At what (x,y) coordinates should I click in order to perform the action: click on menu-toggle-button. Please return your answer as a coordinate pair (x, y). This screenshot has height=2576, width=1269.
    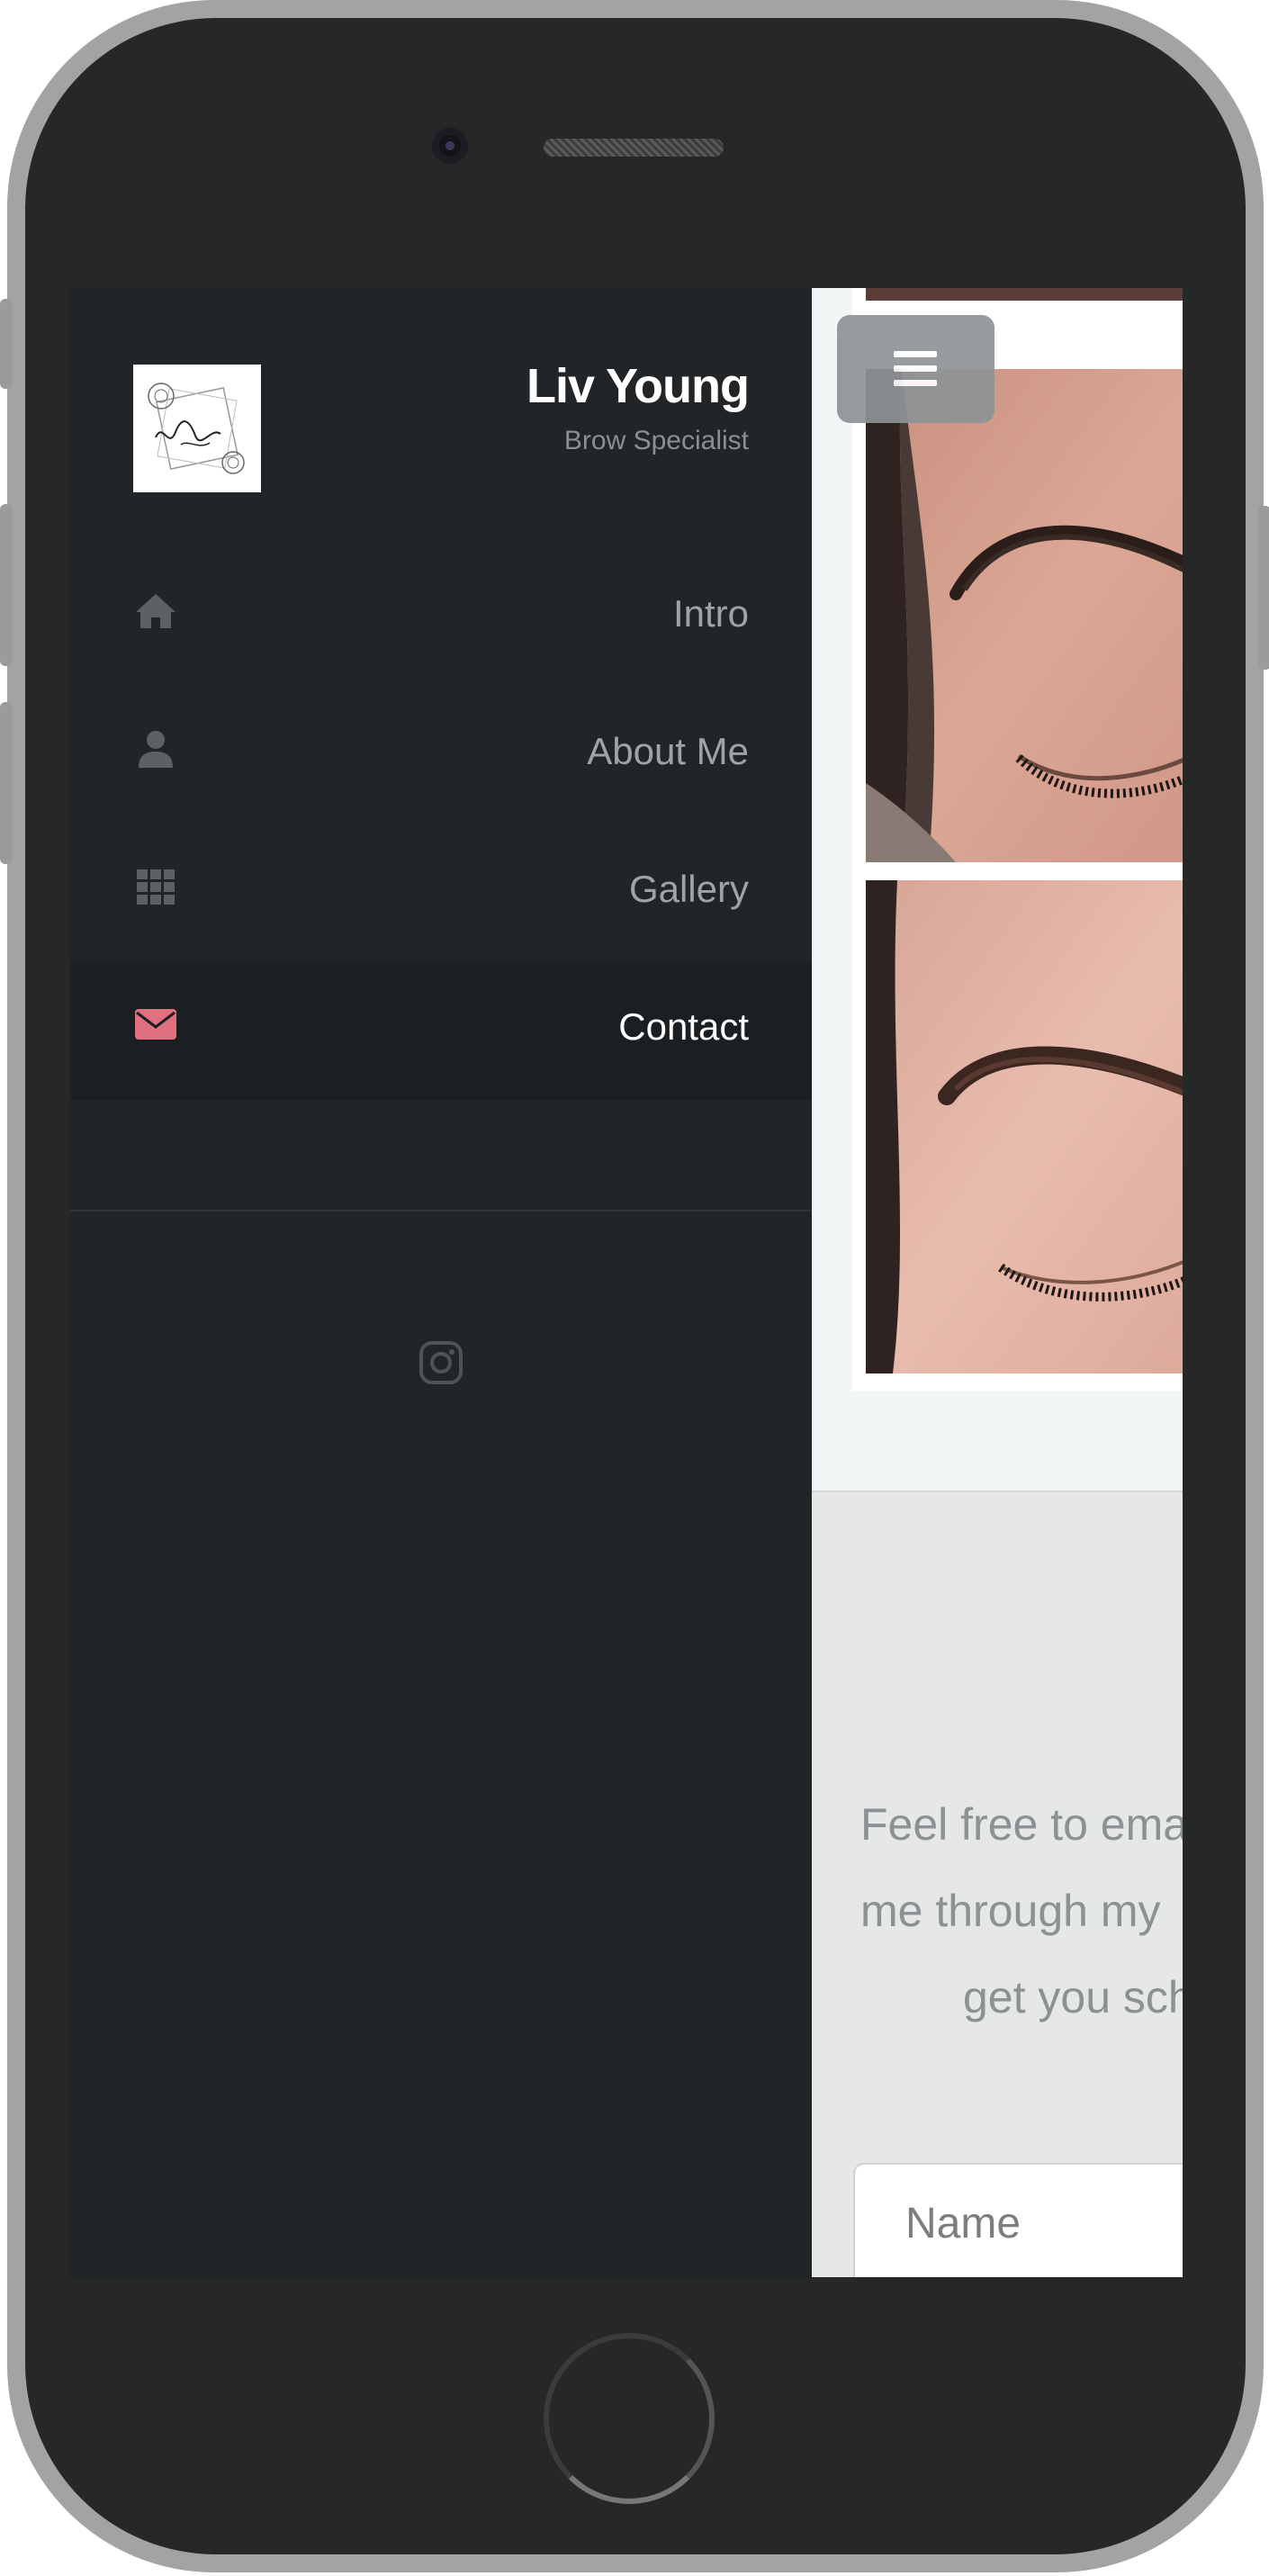
    Looking at the image, I should click on (916, 369).